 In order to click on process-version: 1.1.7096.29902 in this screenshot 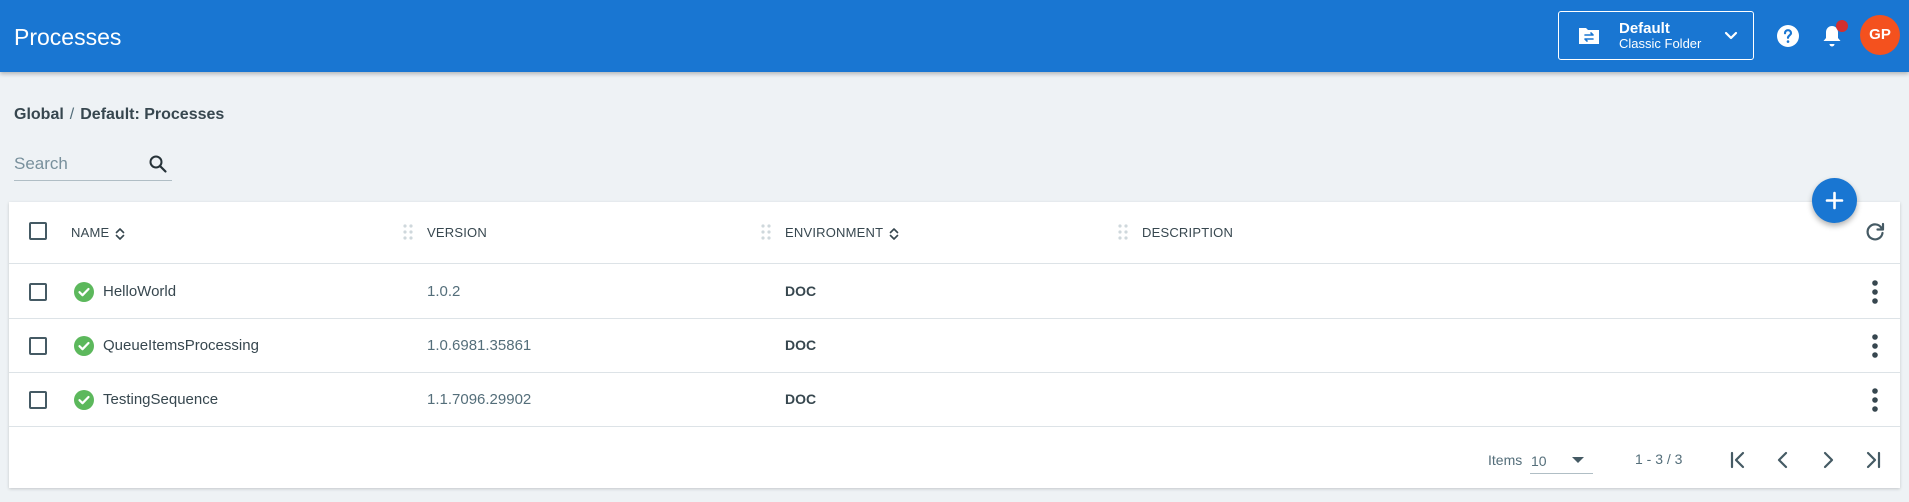, I will do `click(479, 399)`.